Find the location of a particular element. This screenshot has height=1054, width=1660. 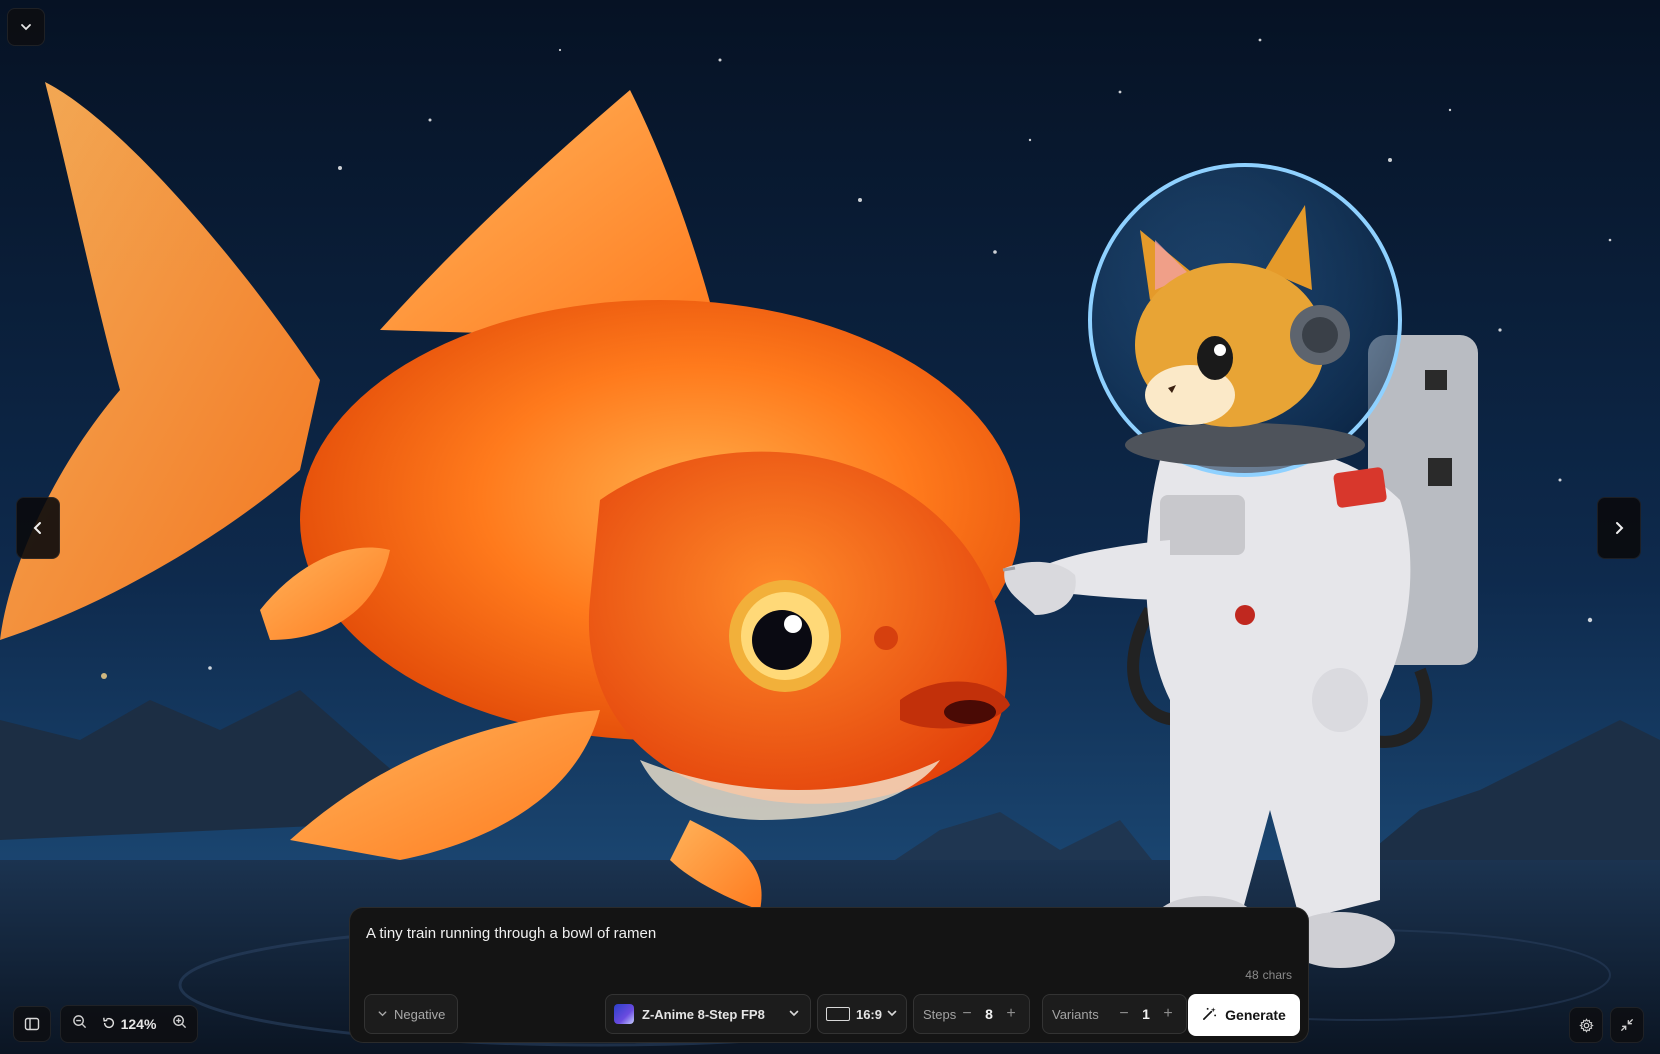

steps-label: Steps is located at coordinates (940, 1014).